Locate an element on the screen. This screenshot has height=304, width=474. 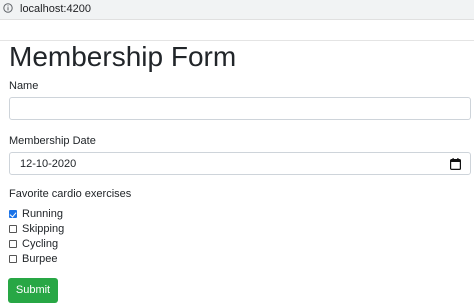
submit-button: Submit is located at coordinates (33, 290).